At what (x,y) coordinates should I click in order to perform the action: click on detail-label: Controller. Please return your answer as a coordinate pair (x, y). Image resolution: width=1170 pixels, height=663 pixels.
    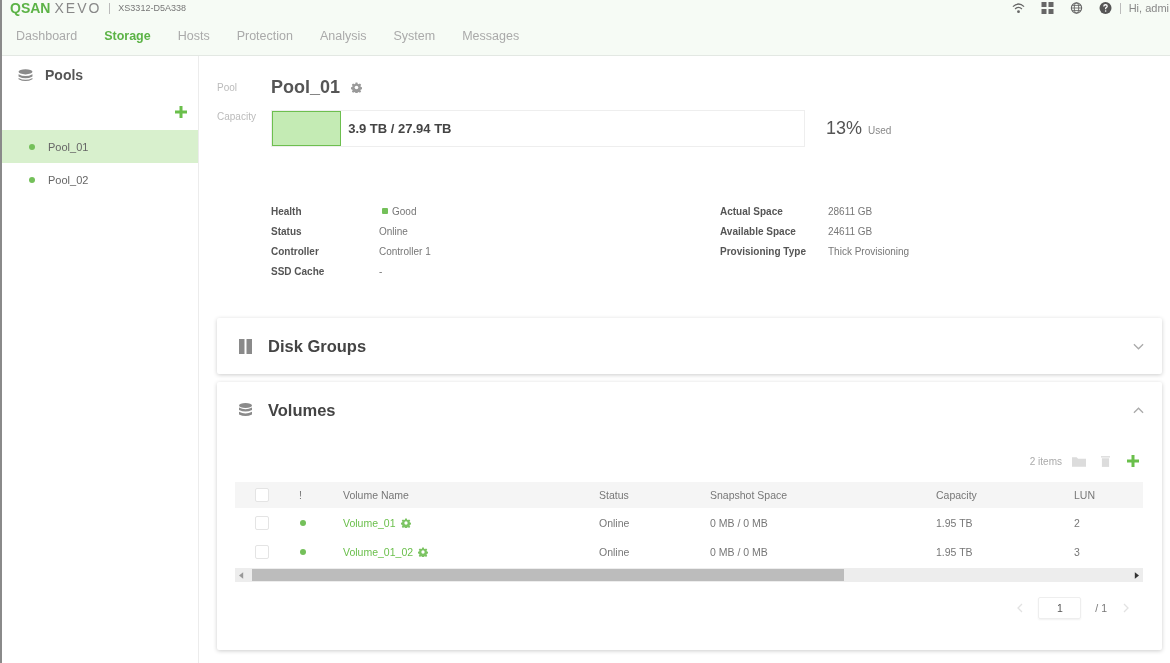
    Looking at the image, I should click on (295, 251).